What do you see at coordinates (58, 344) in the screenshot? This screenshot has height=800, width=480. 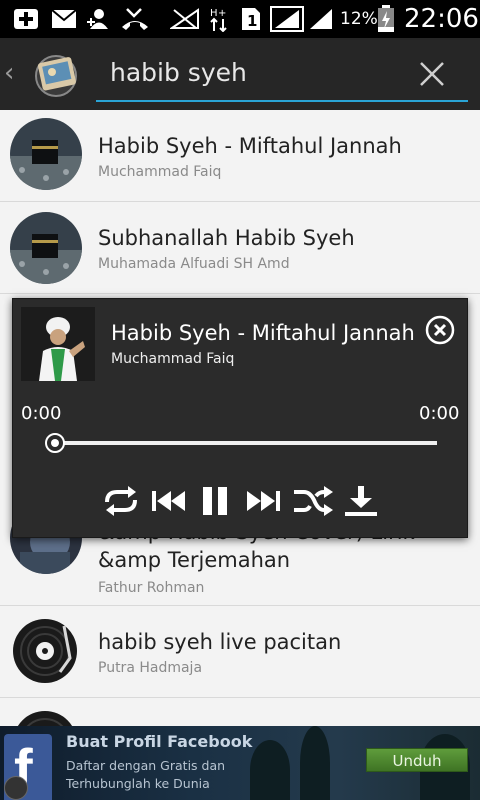 I see `album-art` at bounding box center [58, 344].